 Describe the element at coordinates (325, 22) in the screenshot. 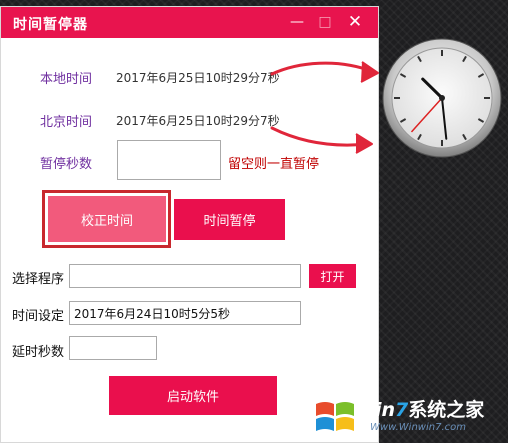

I see `maximize-icon: □` at that location.